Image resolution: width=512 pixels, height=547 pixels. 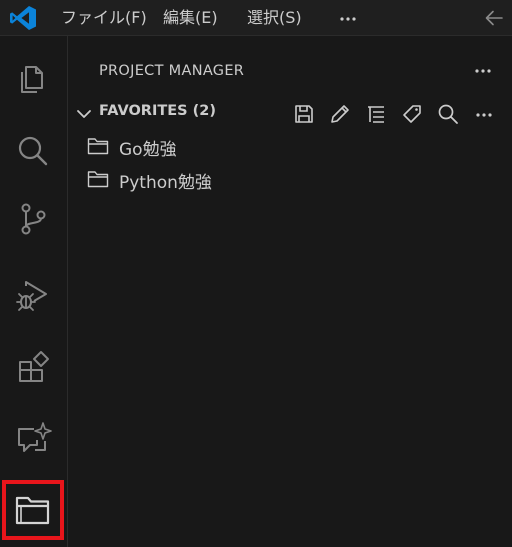 What do you see at coordinates (290, 146) in the screenshot?
I see `project-item: Go勉強` at bounding box center [290, 146].